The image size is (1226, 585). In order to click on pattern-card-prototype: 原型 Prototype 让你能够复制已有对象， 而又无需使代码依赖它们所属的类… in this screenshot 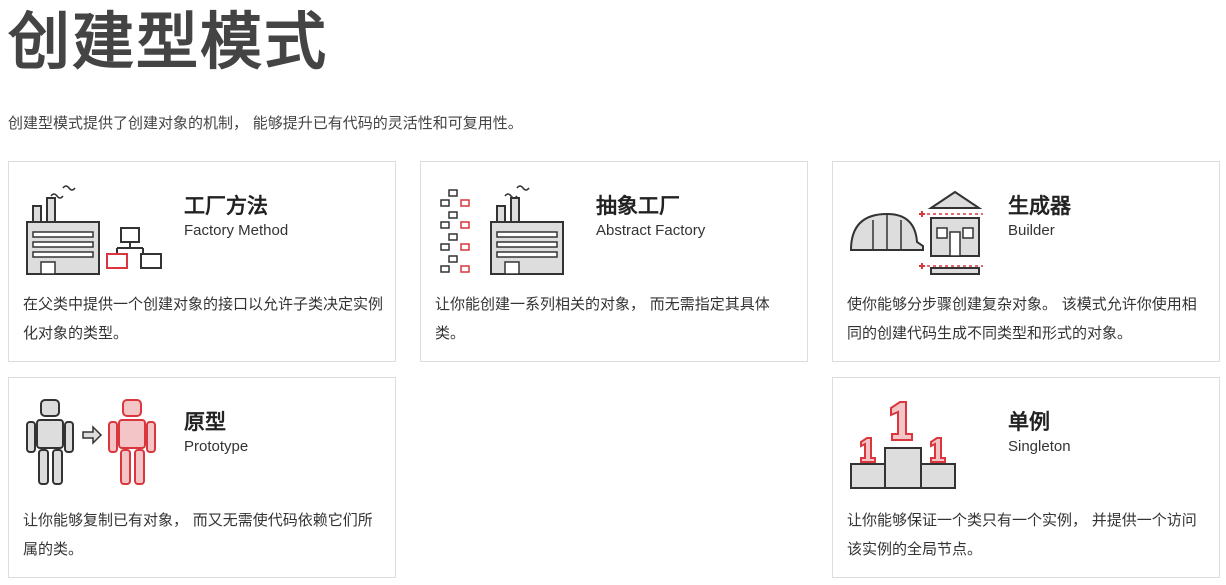, I will do `click(202, 477)`.